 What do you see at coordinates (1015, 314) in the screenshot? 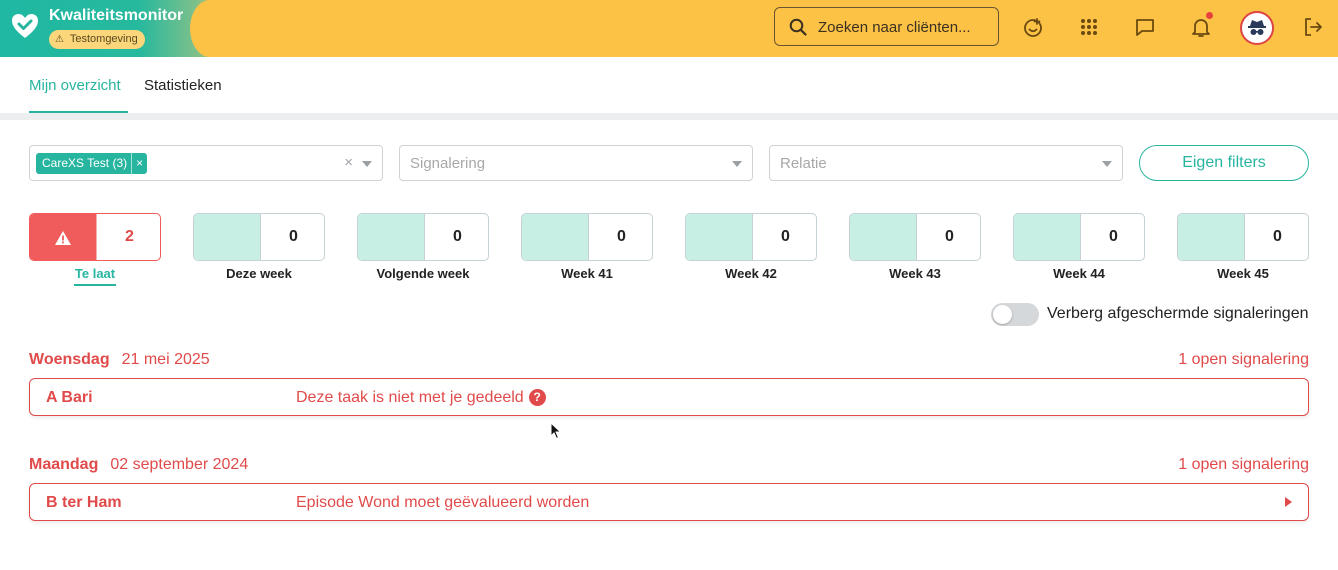
I see `hide-shielded-toggle` at bounding box center [1015, 314].